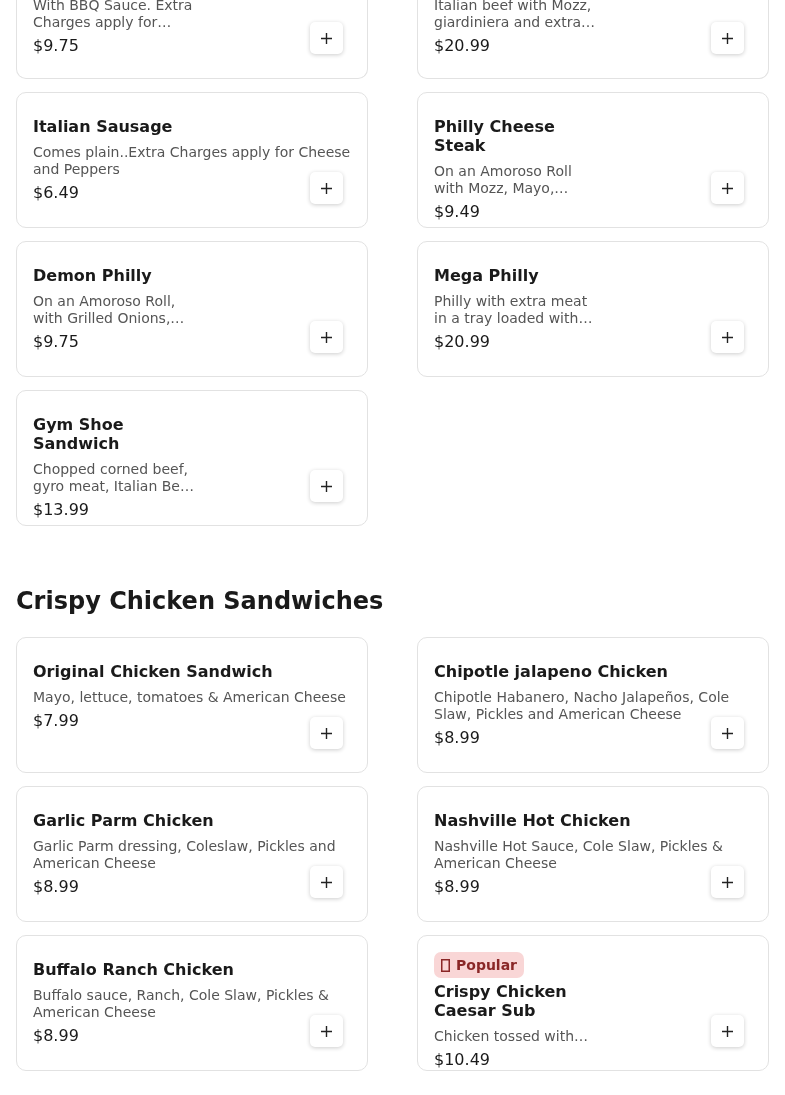 The height and width of the screenshot is (1095, 785). I want to click on menu-item-card: With BBQ Sauce. Extra Charges apply for… $9.75, so click(192, 39).